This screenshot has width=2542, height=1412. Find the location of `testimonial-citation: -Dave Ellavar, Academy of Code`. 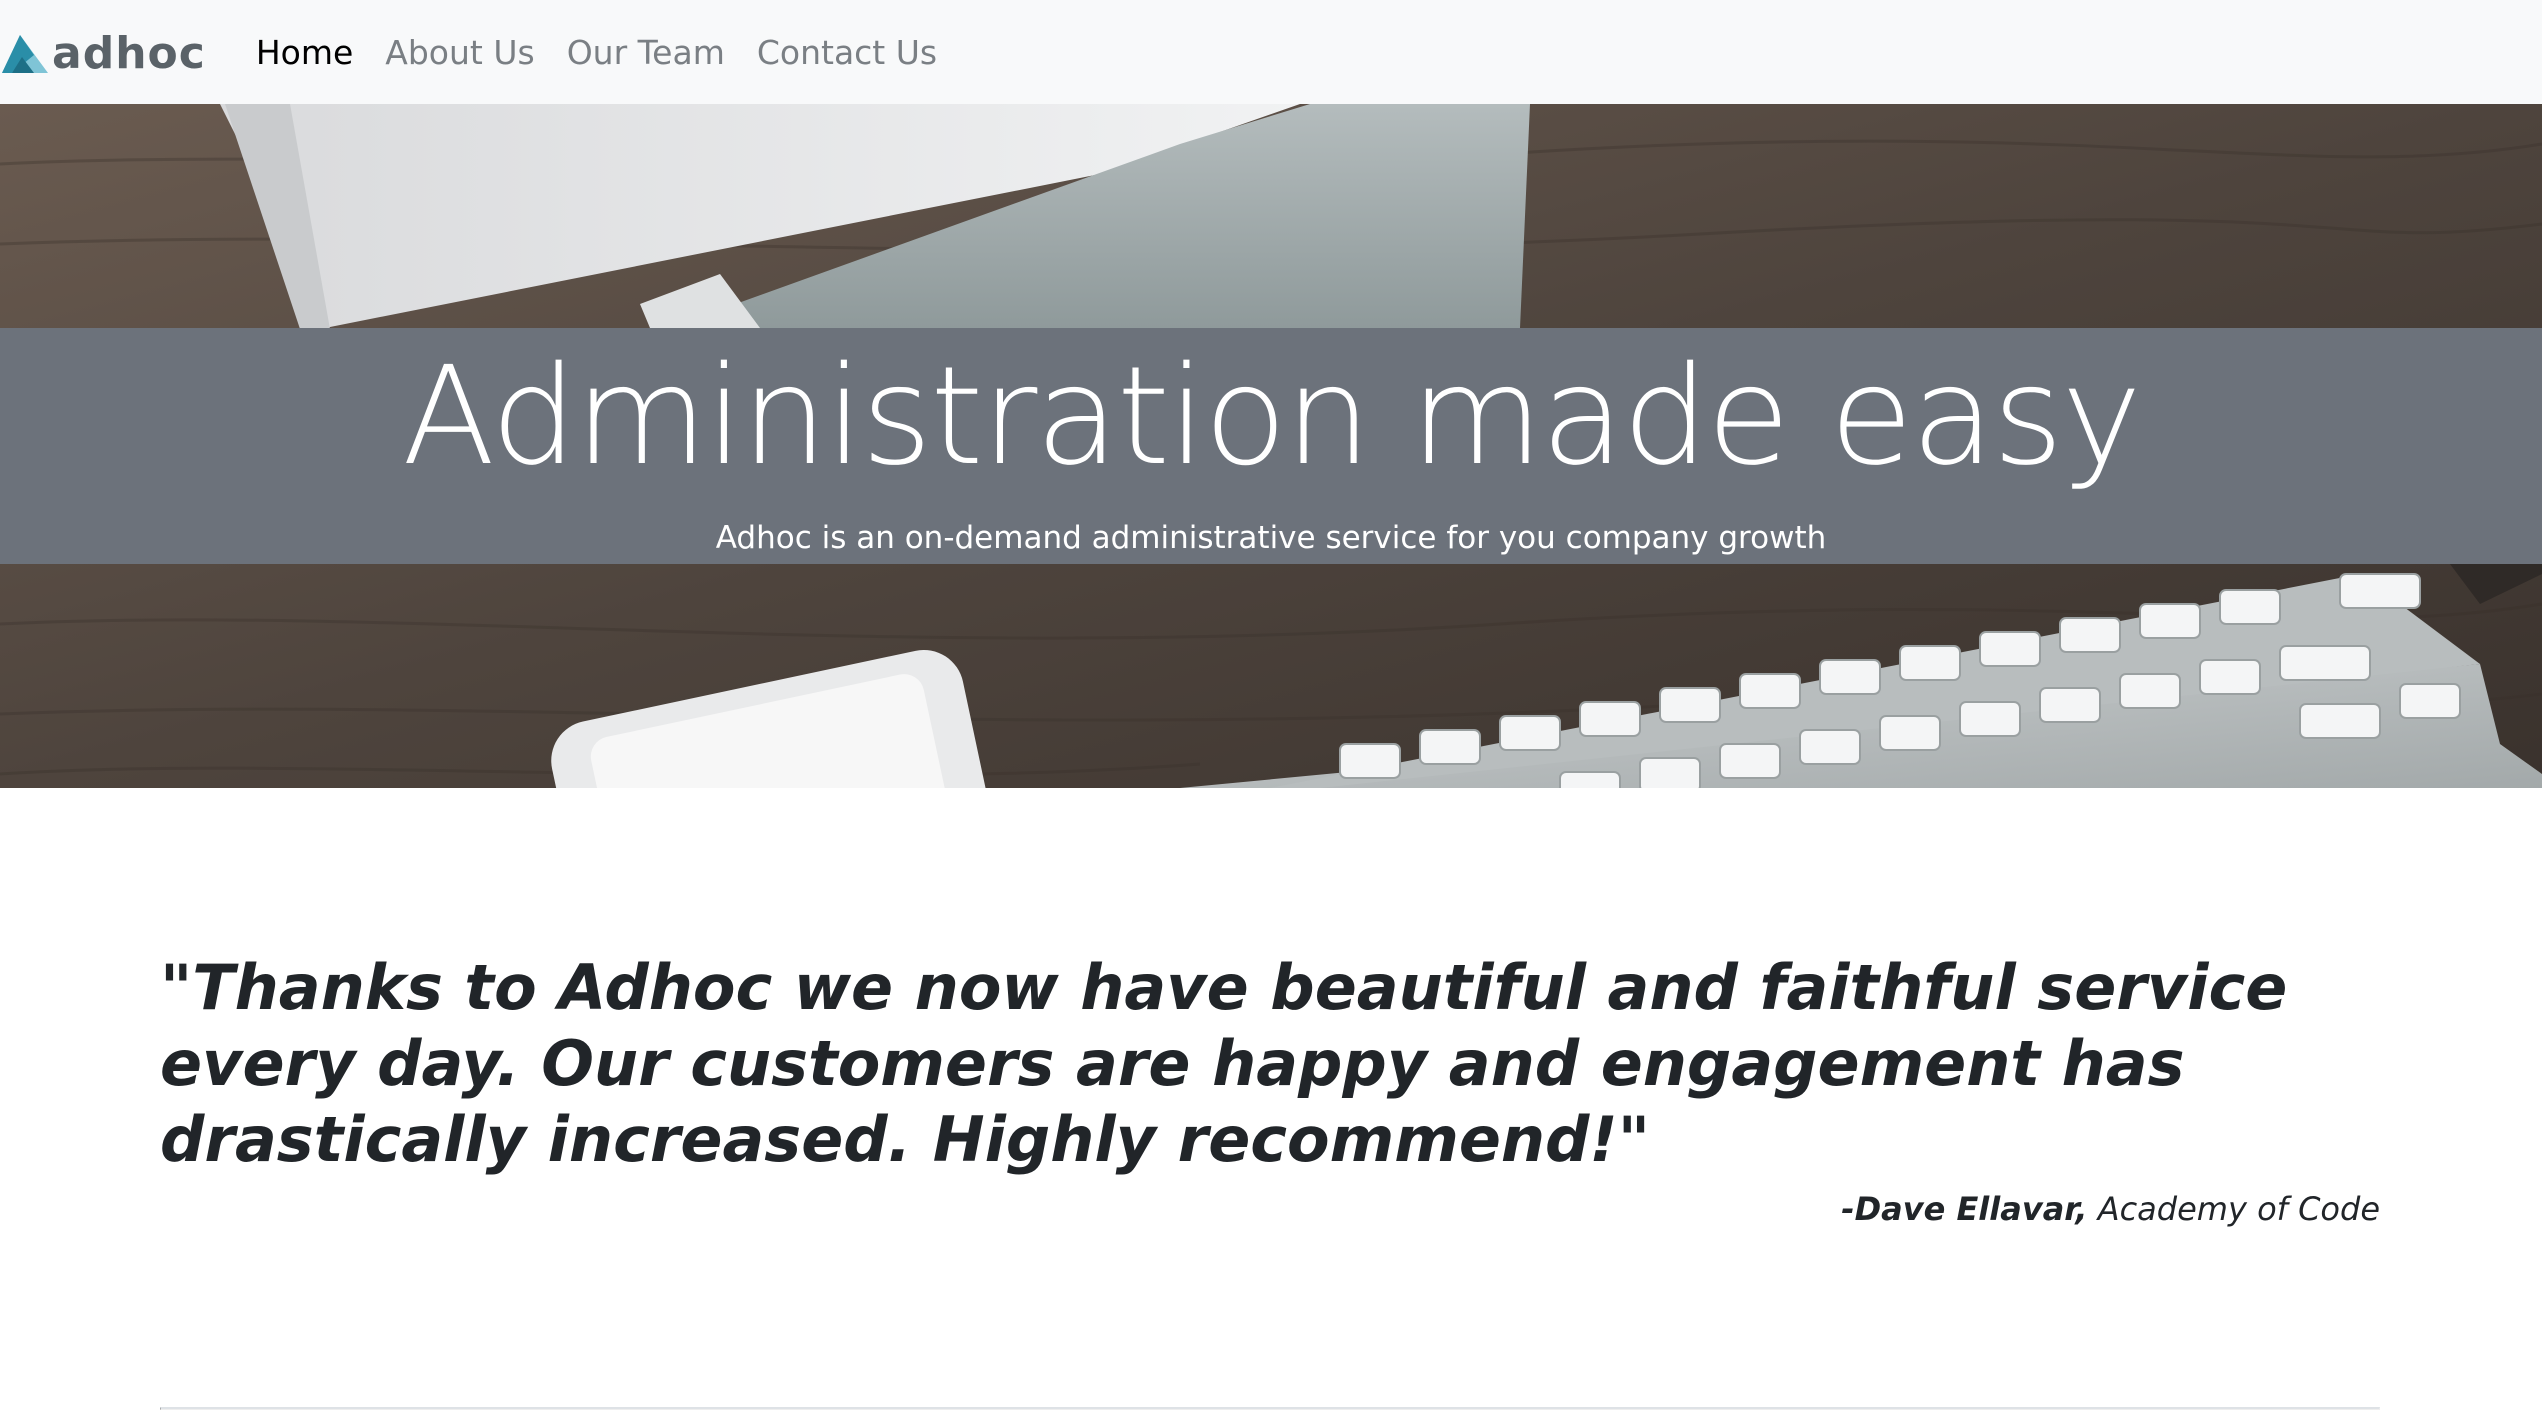

testimonial-citation: -Dave Ellavar, Academy of Code is located at coordinates (2110, 1209).